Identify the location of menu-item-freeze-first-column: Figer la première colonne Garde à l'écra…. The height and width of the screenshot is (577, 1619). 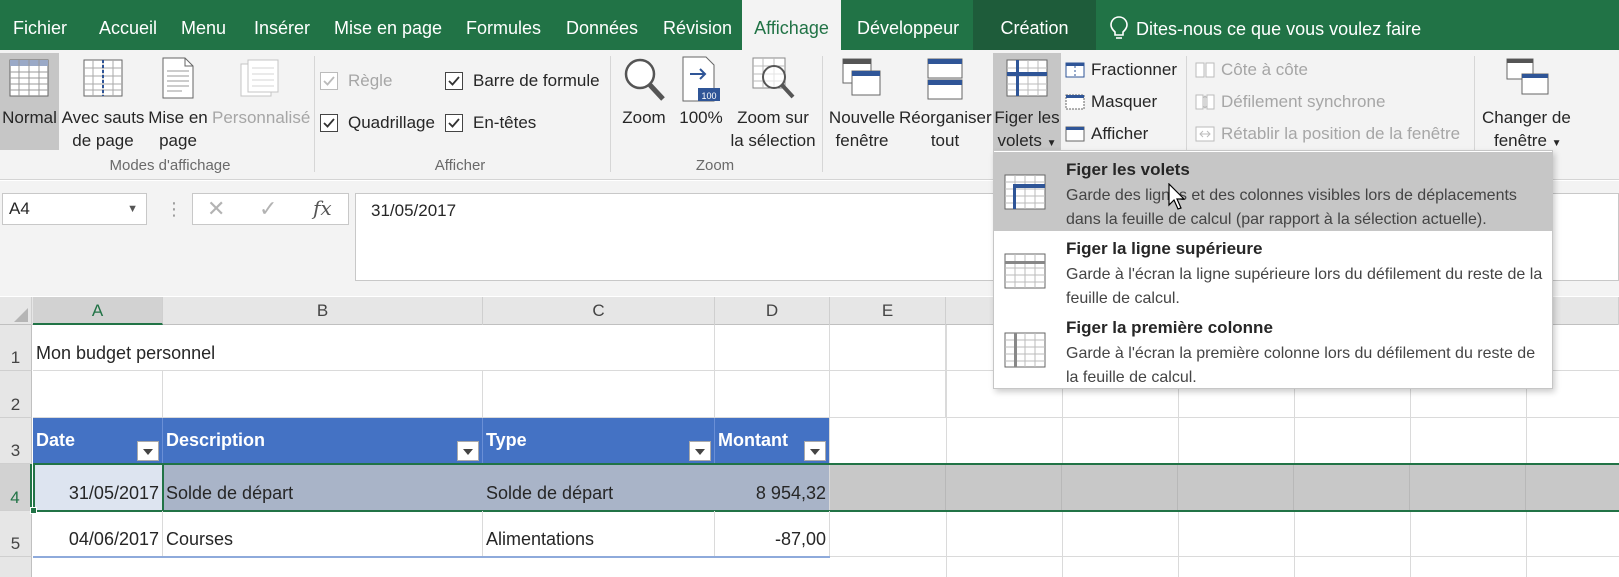
(1273, 349).